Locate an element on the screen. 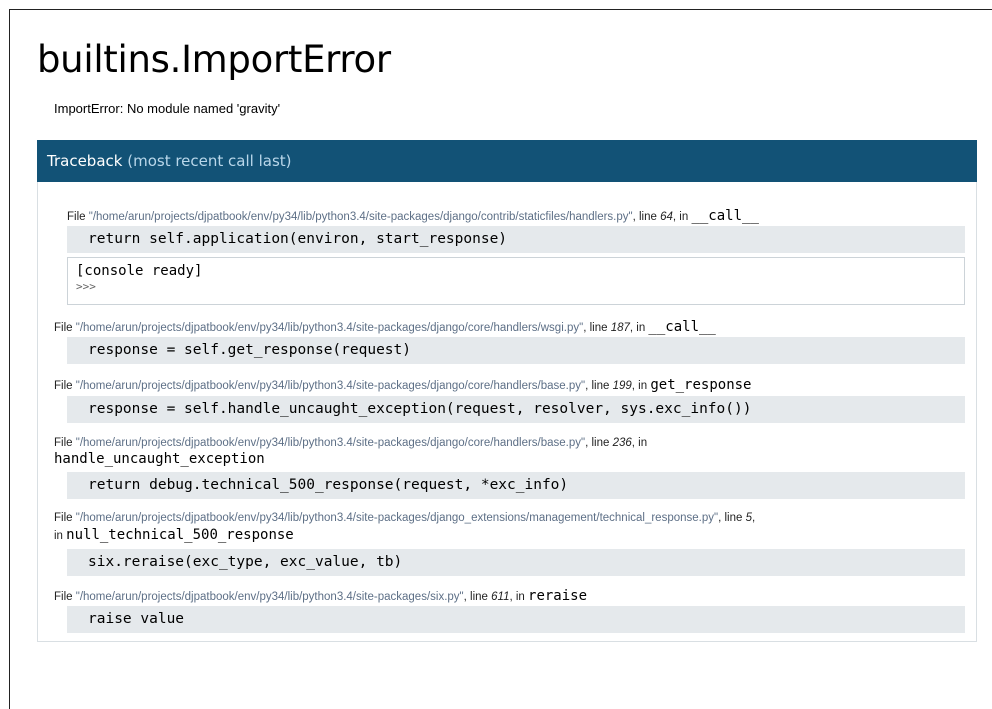 This screenshot has width=992, height=709. frame-line-number: 5 is located at coordinates (748, 518).